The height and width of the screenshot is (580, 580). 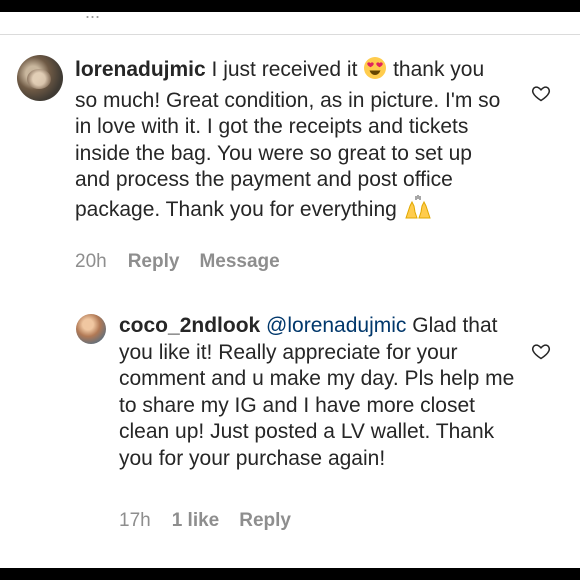 I want to click on message-button: Message, so click(x=239, y=261).